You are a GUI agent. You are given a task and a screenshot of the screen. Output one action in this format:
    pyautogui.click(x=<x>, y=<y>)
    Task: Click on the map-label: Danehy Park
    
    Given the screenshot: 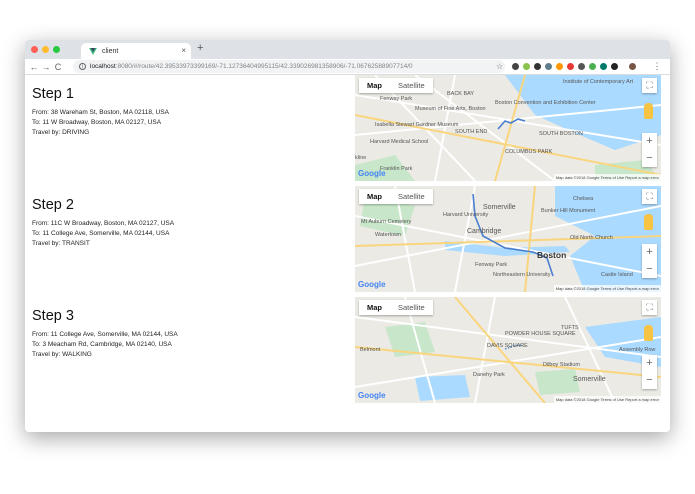 What is the action you would take?
    pyautogui.click(x=489, y=375)
    